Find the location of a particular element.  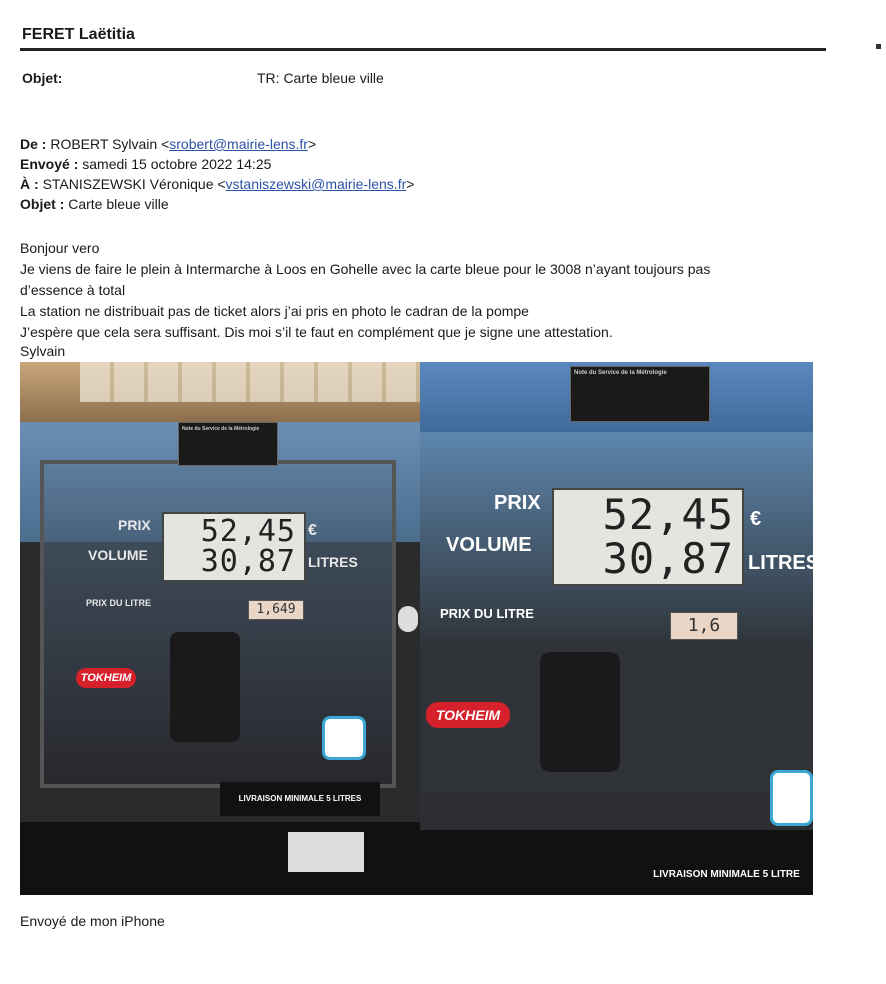

unit-price-display: 1,6 is located at coordinates (704, 626).